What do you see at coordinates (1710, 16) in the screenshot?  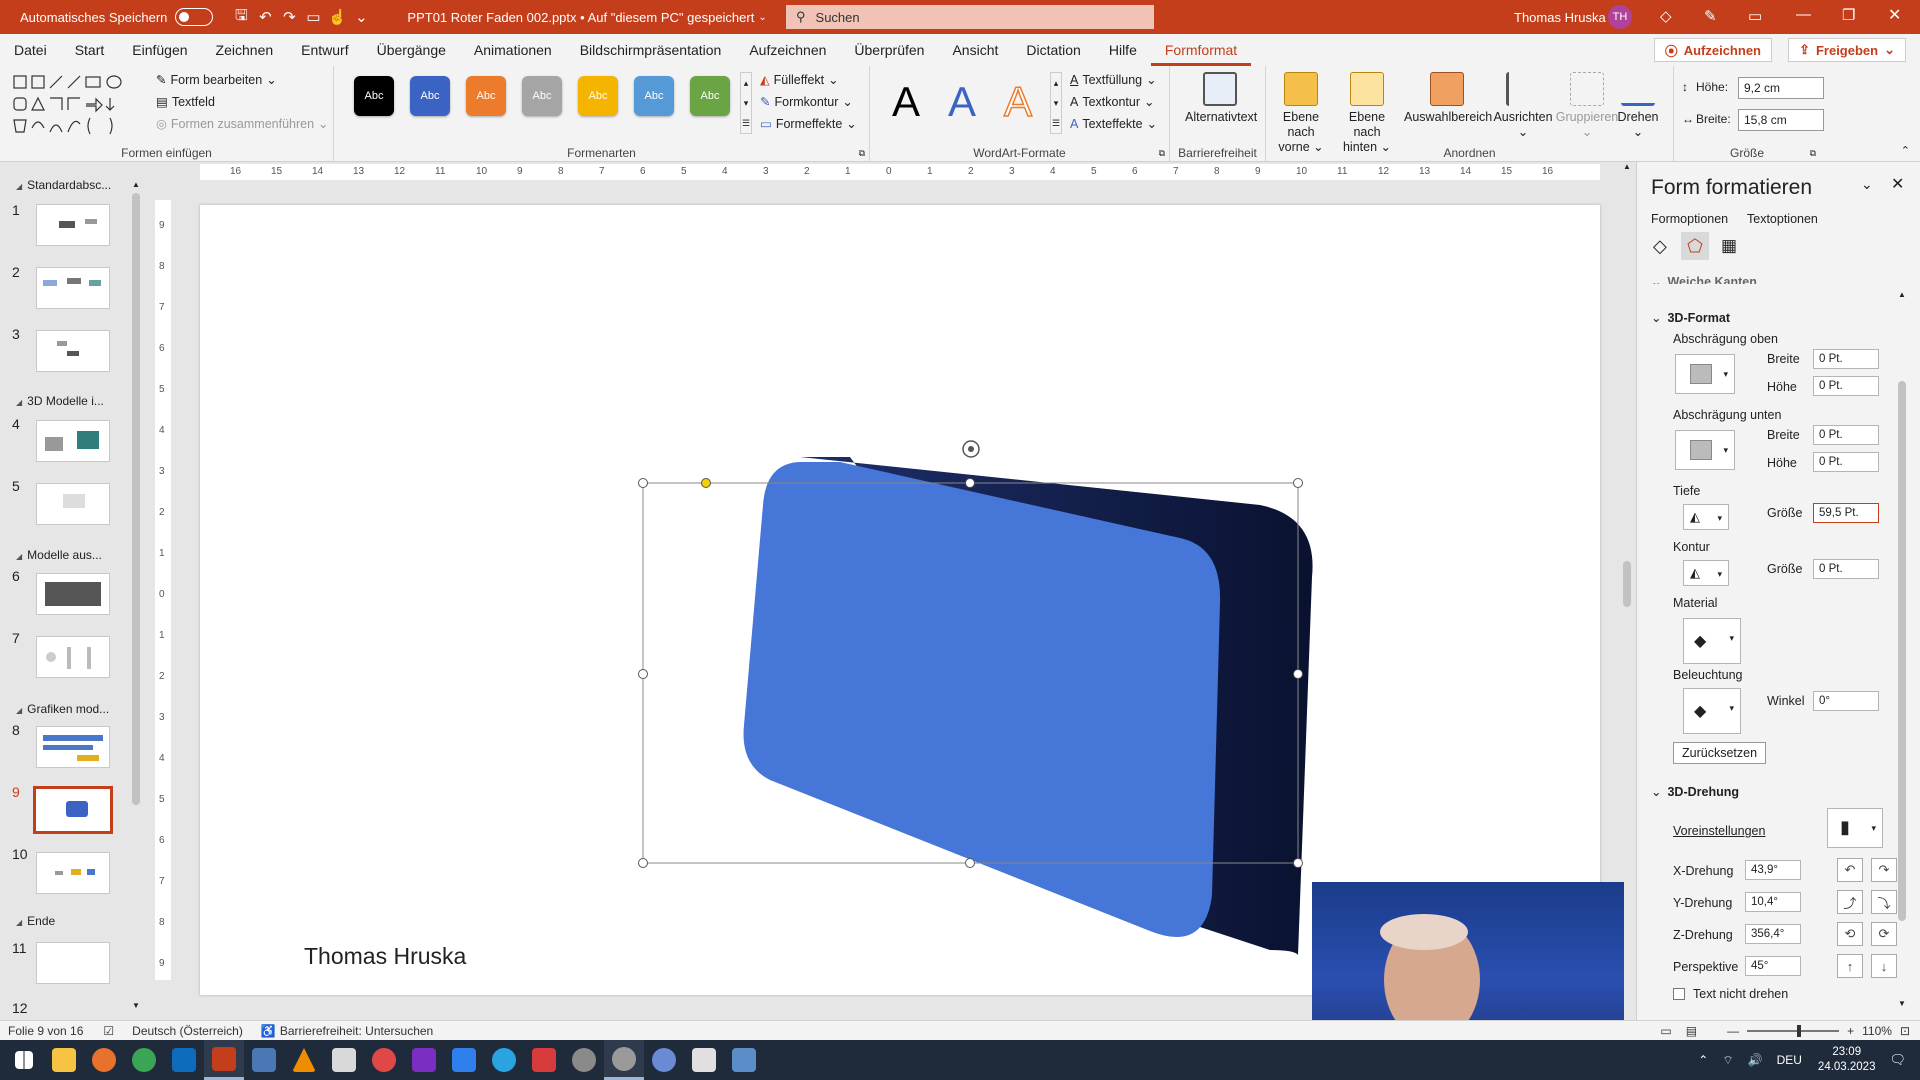 I see `pen-icon: ✎` at bounding box center [1710, 16].